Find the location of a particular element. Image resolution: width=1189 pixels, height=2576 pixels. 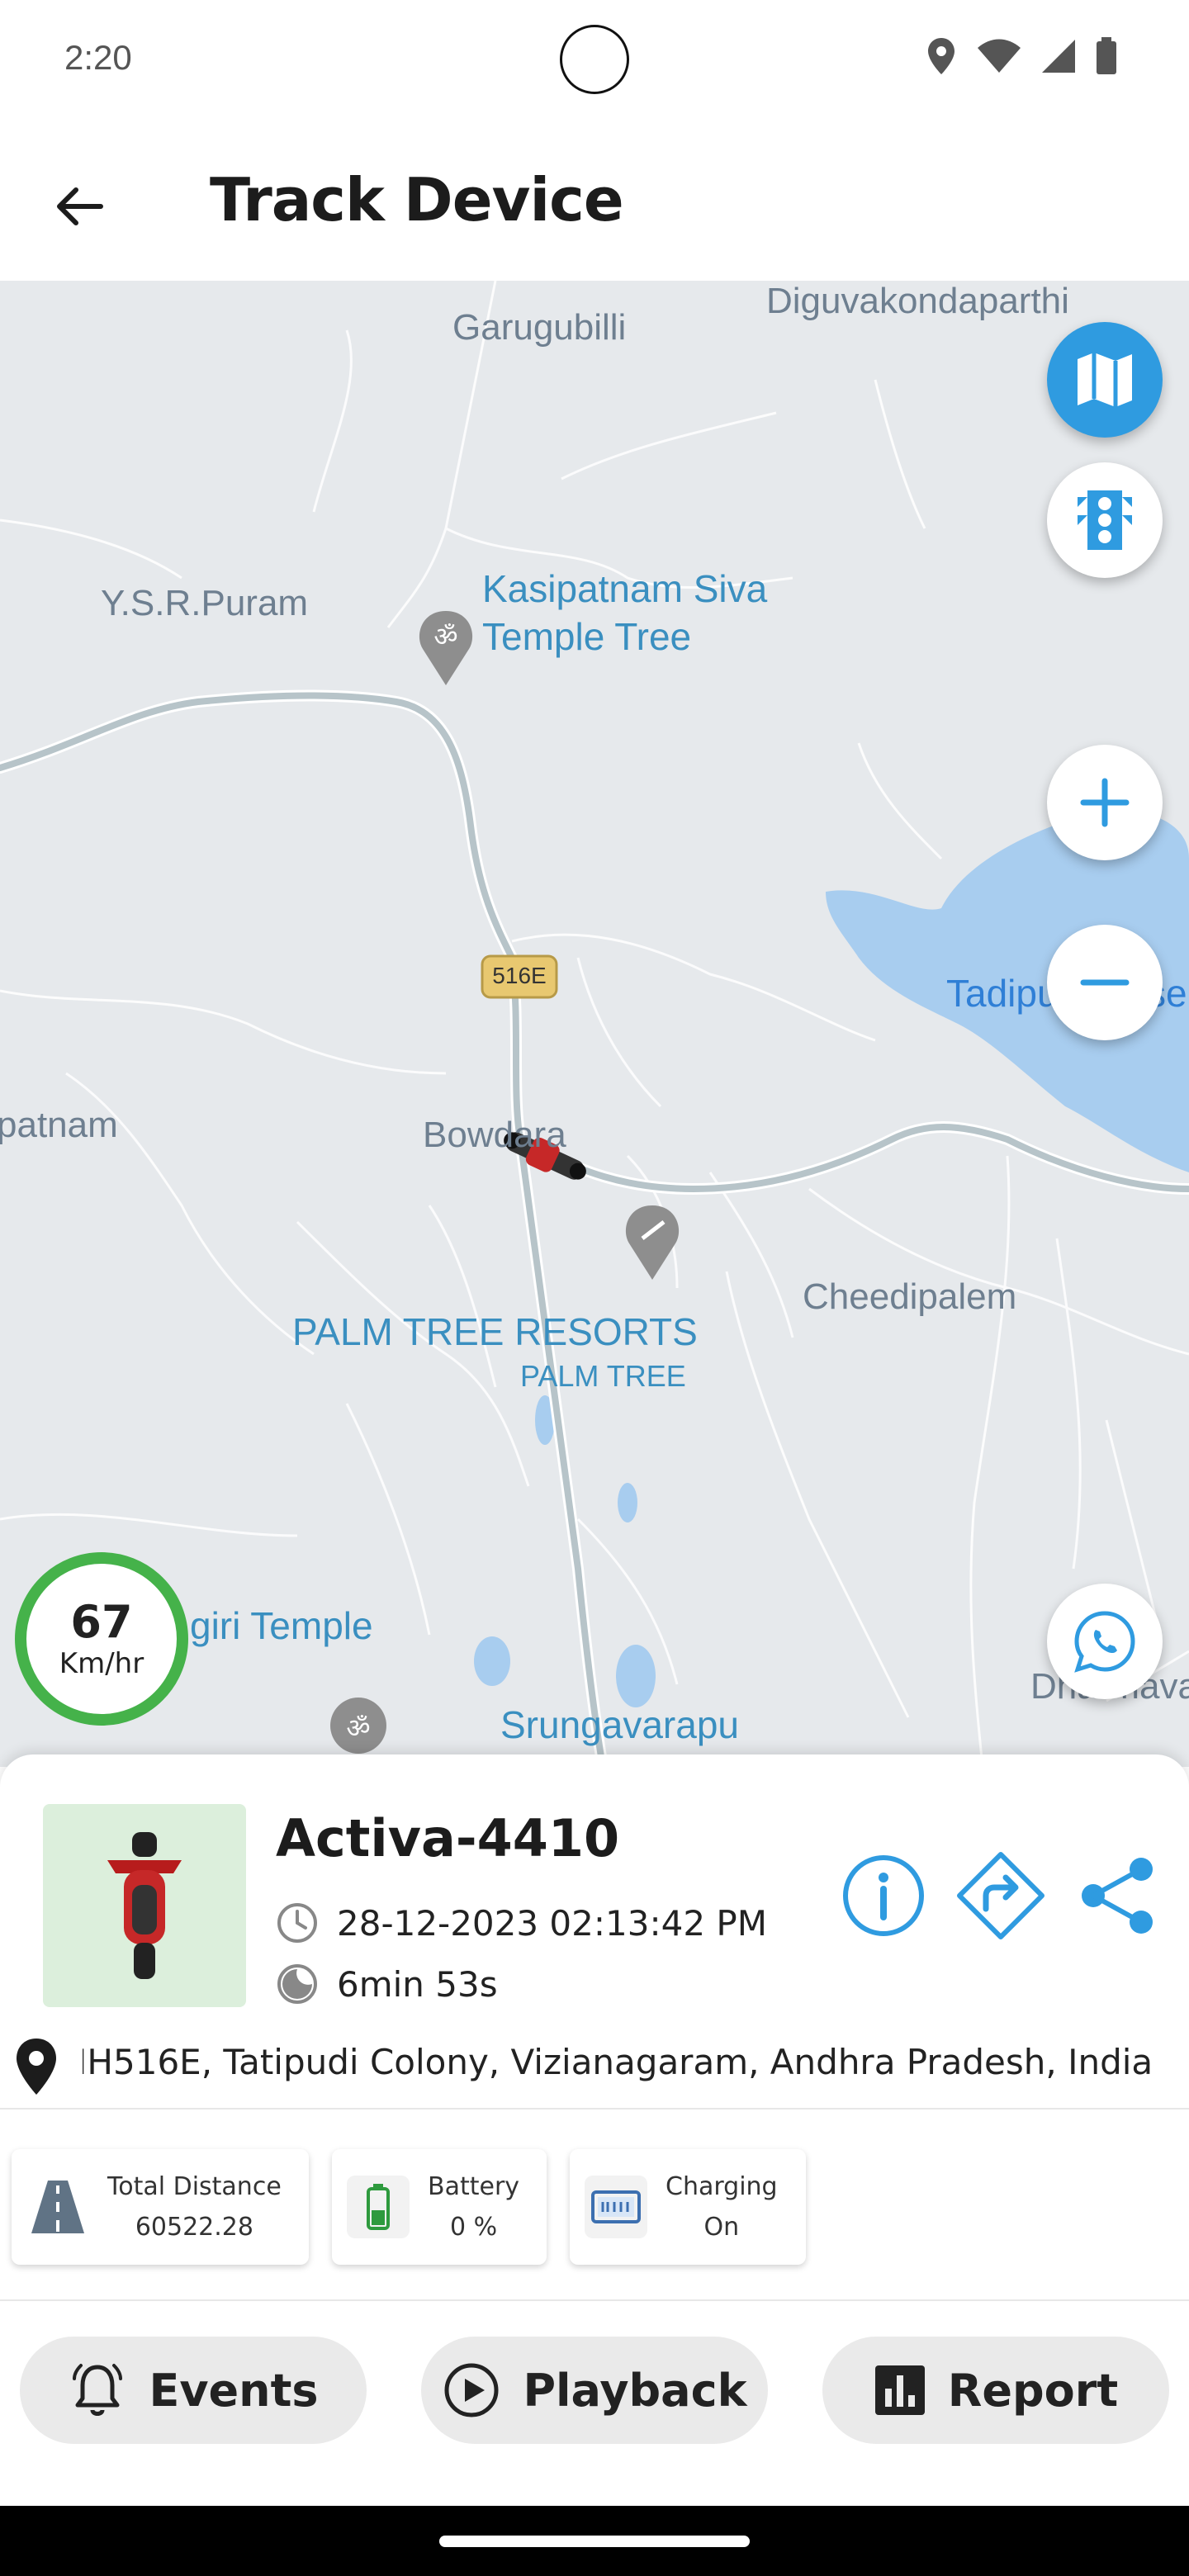

map-label-kasipatnam-2: Temple Tree is located at coordinates (587, 636).